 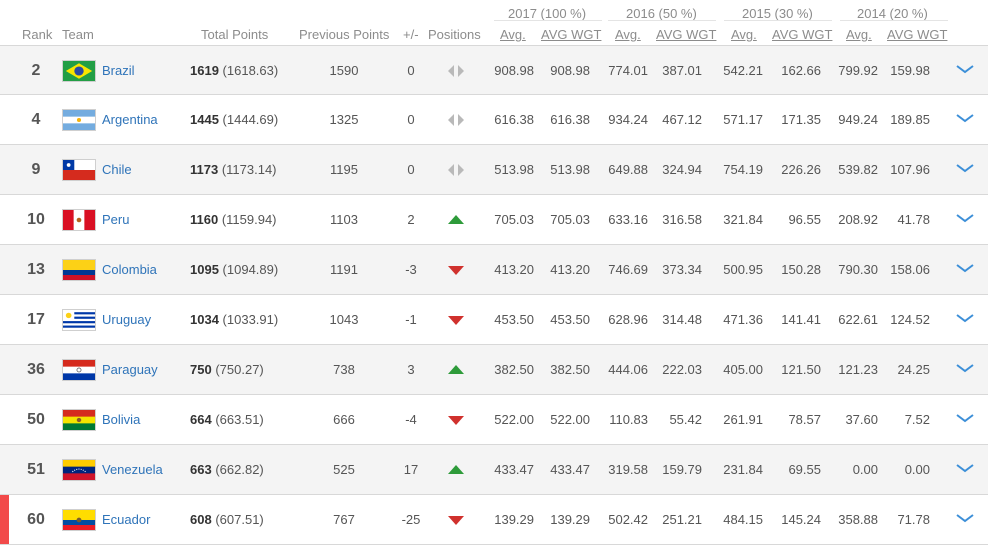 I want to click on header-2016-avg: Avg., so click(x=628, y=34).